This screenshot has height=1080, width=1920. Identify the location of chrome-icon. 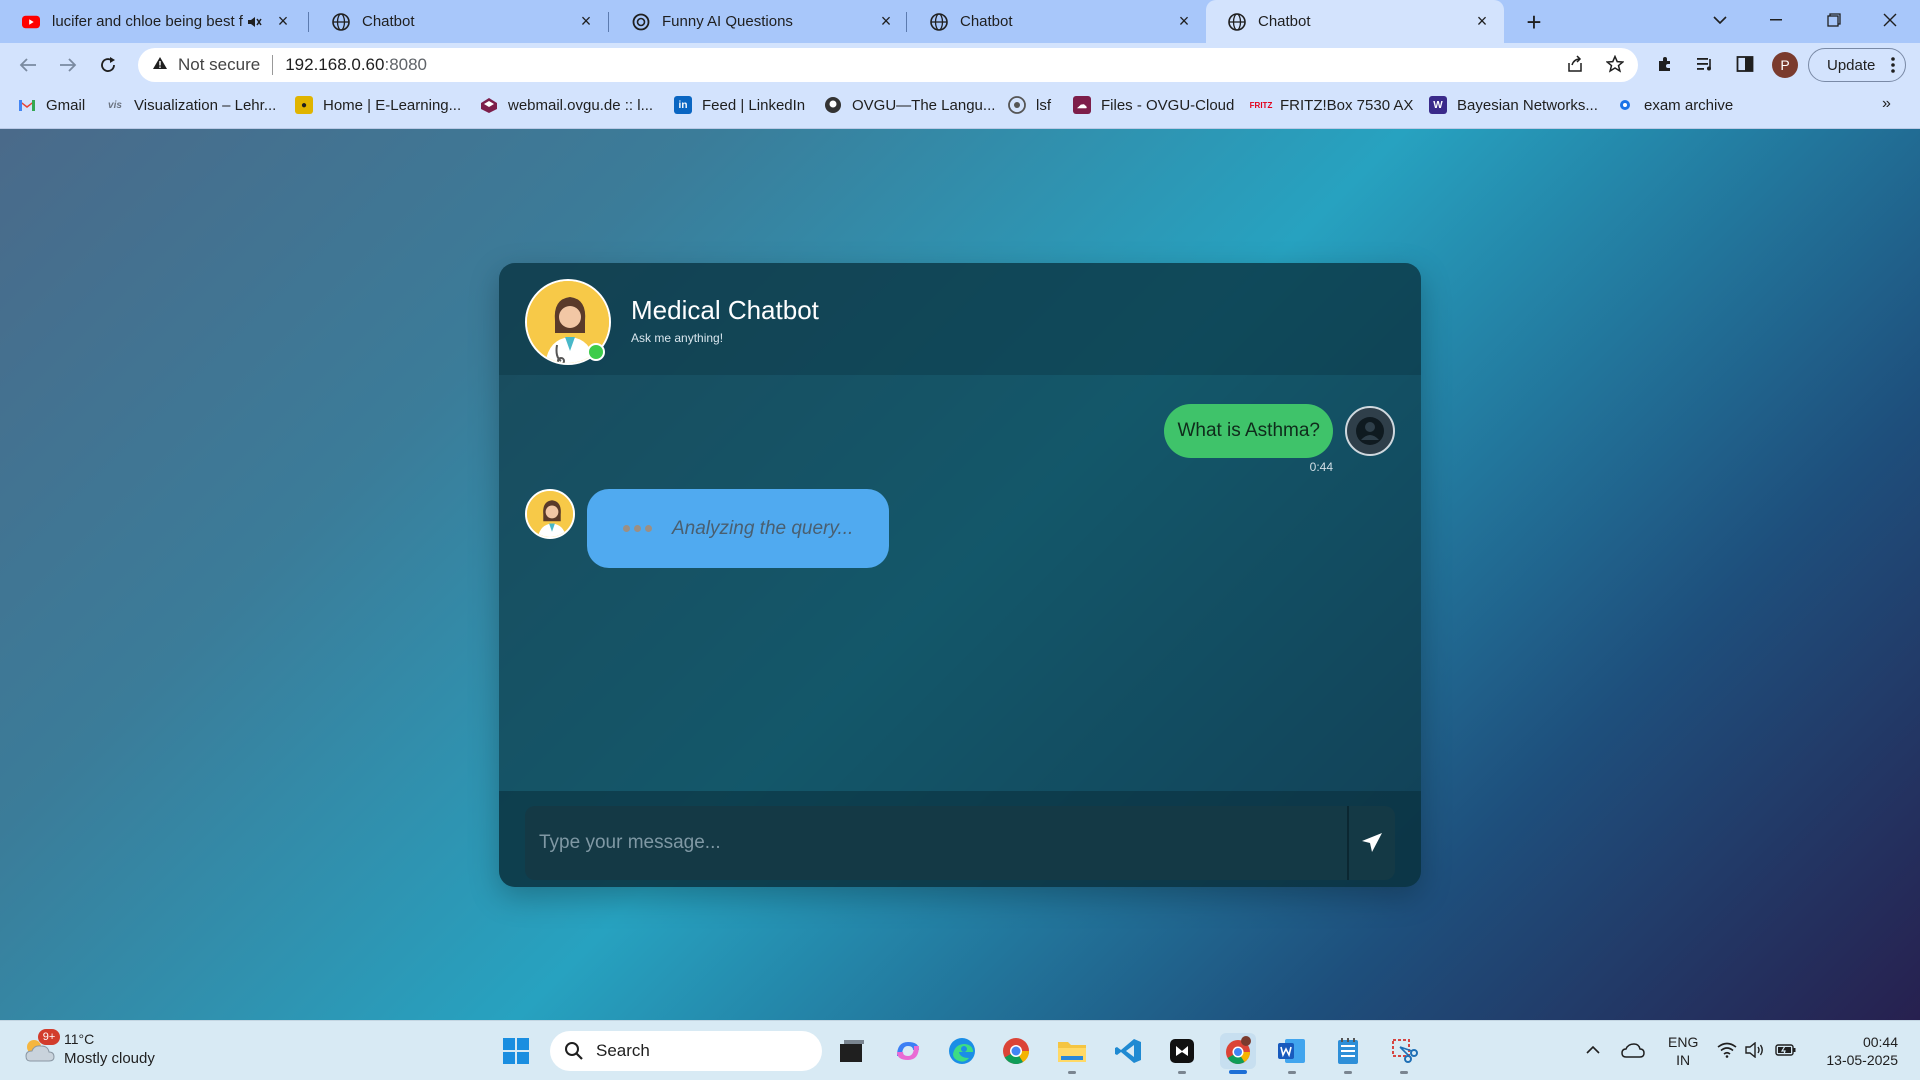
(1016, 1051).